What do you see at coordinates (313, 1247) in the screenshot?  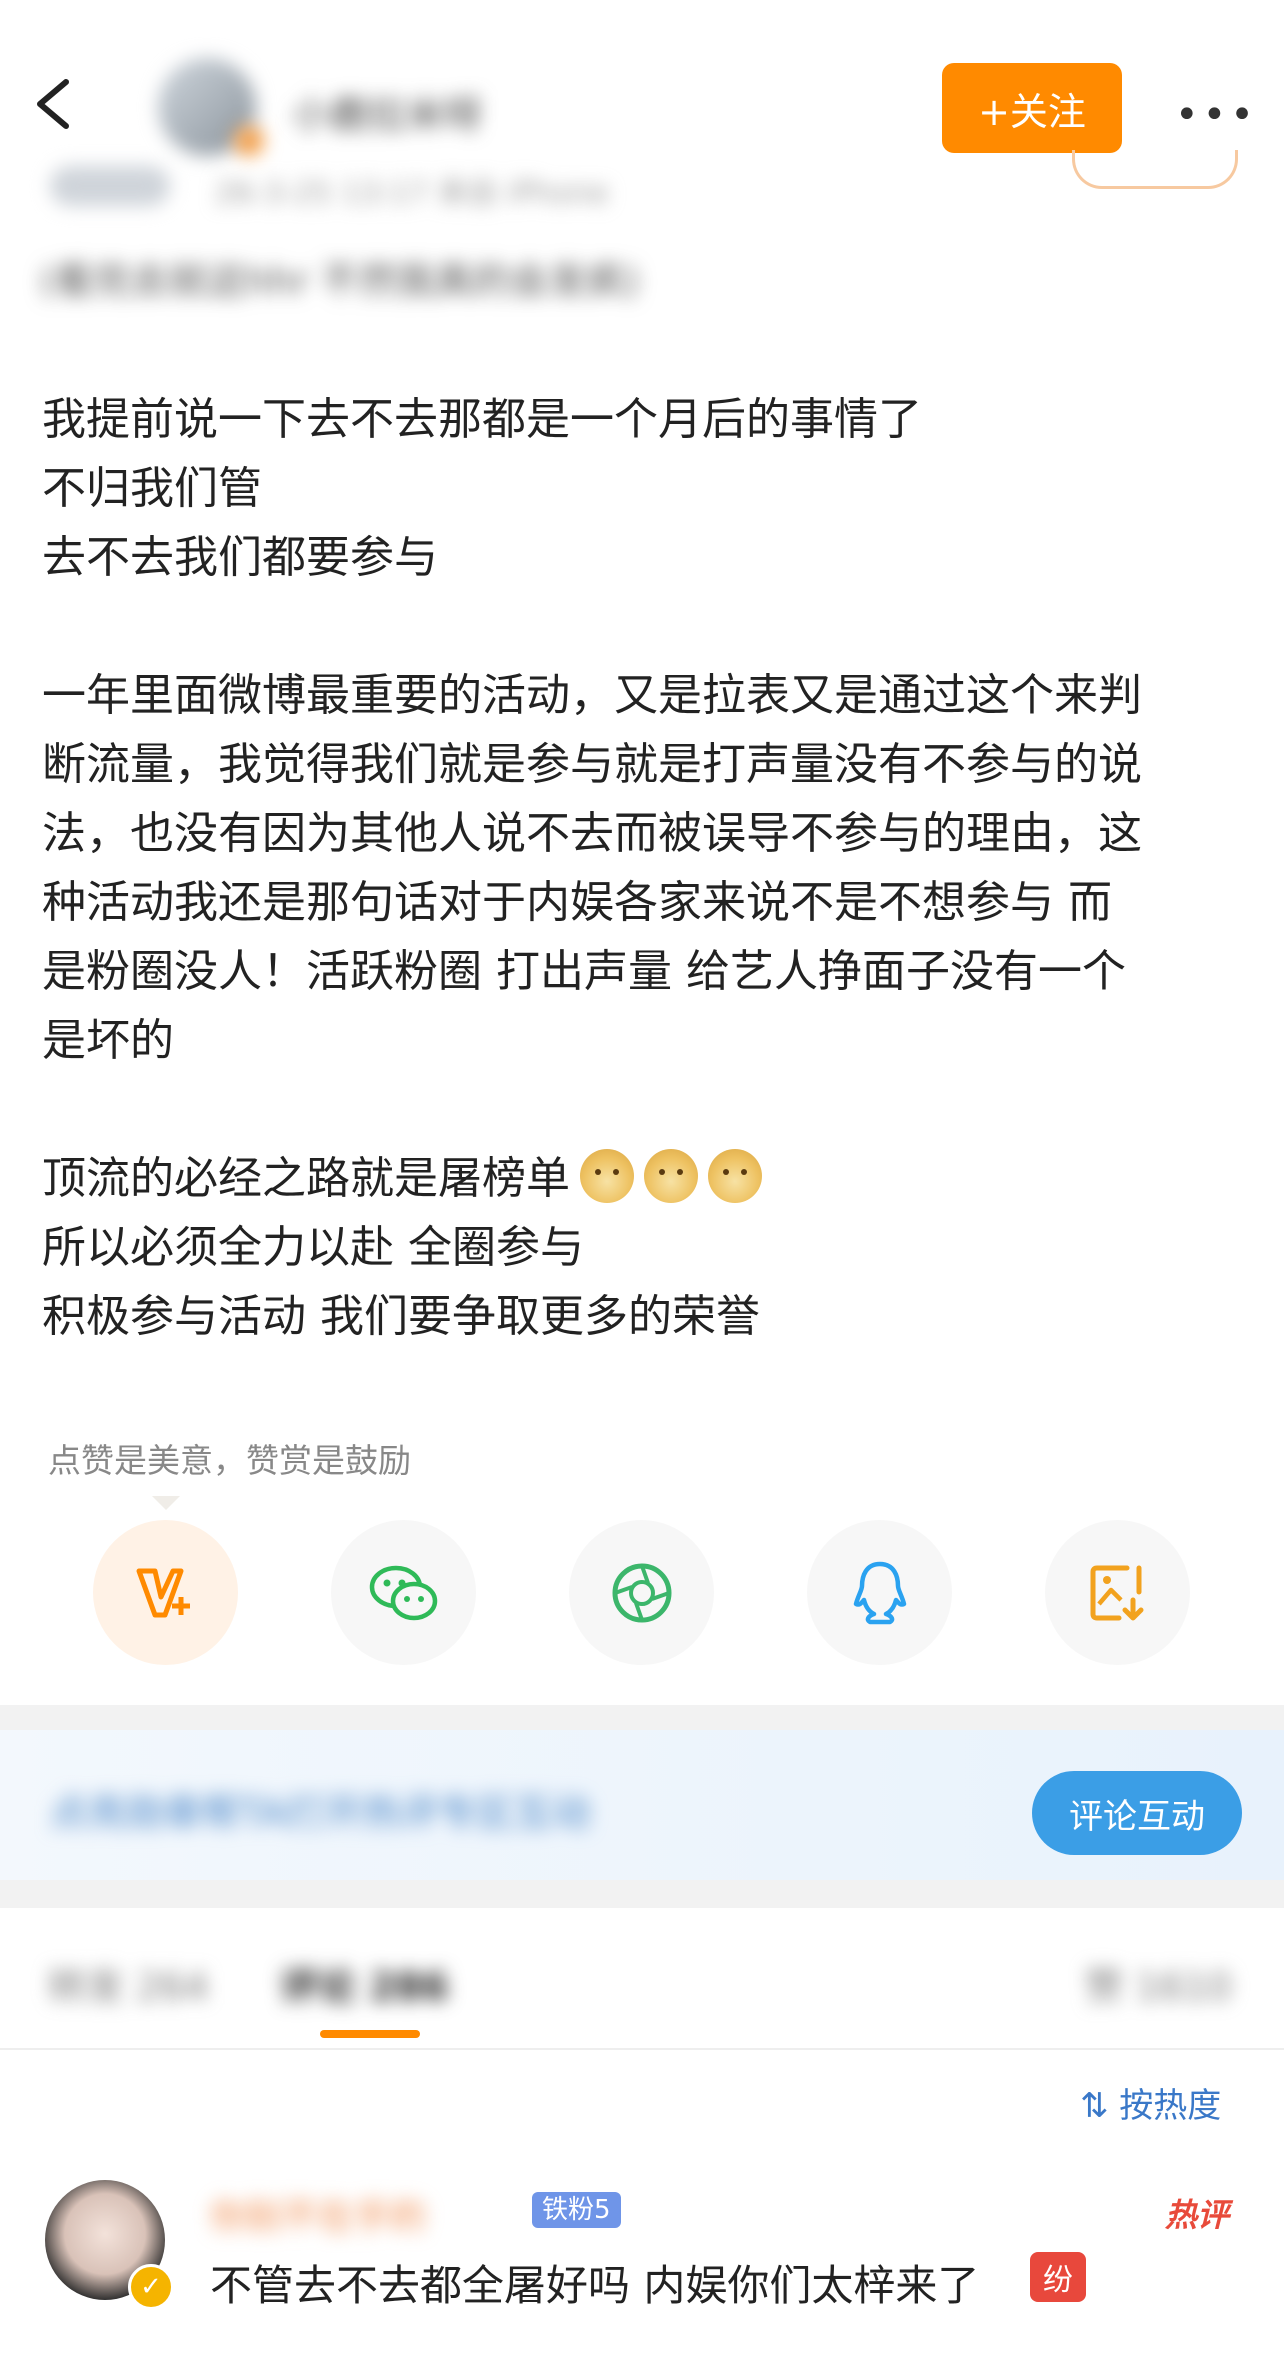 I see `text-line: 所以必须全力以赴 全圈参与` at bounding box center [313, 1247].